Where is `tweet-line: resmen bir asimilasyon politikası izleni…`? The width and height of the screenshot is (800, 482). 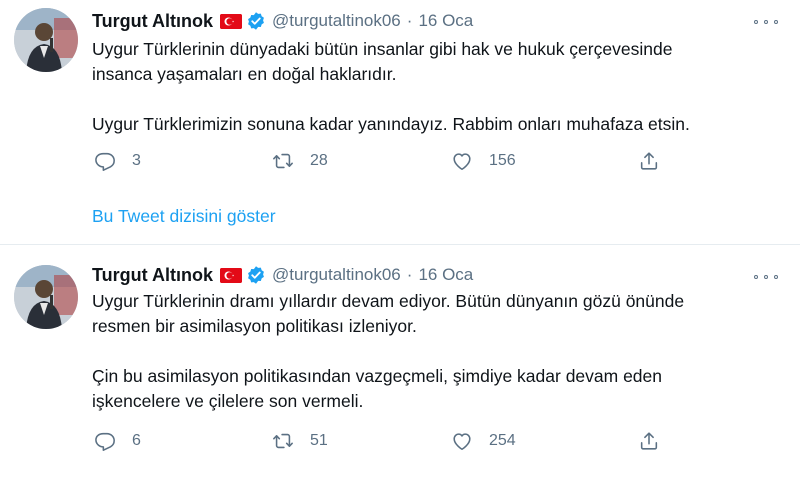
tweet-line: resmen bir asimilasyon politikası izleni… is located at coordinates (254, 326).